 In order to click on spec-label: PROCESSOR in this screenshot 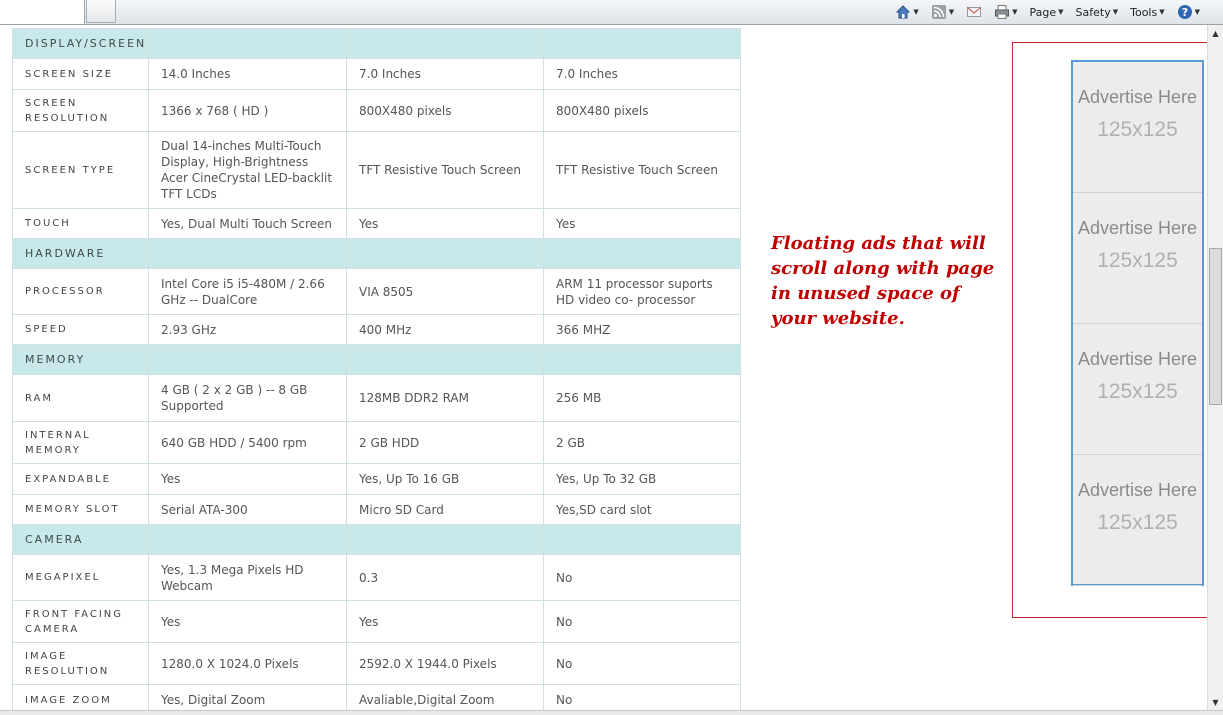, I will do `click(80, 291)`.